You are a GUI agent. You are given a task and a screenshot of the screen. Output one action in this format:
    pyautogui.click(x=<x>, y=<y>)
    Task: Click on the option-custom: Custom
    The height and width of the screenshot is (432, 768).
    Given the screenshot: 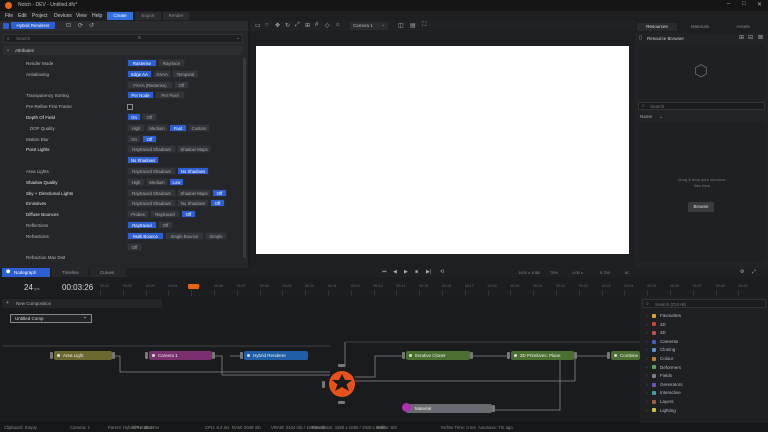 What is the action you would take?
    pyautogui.click(x=199, y=127)
    